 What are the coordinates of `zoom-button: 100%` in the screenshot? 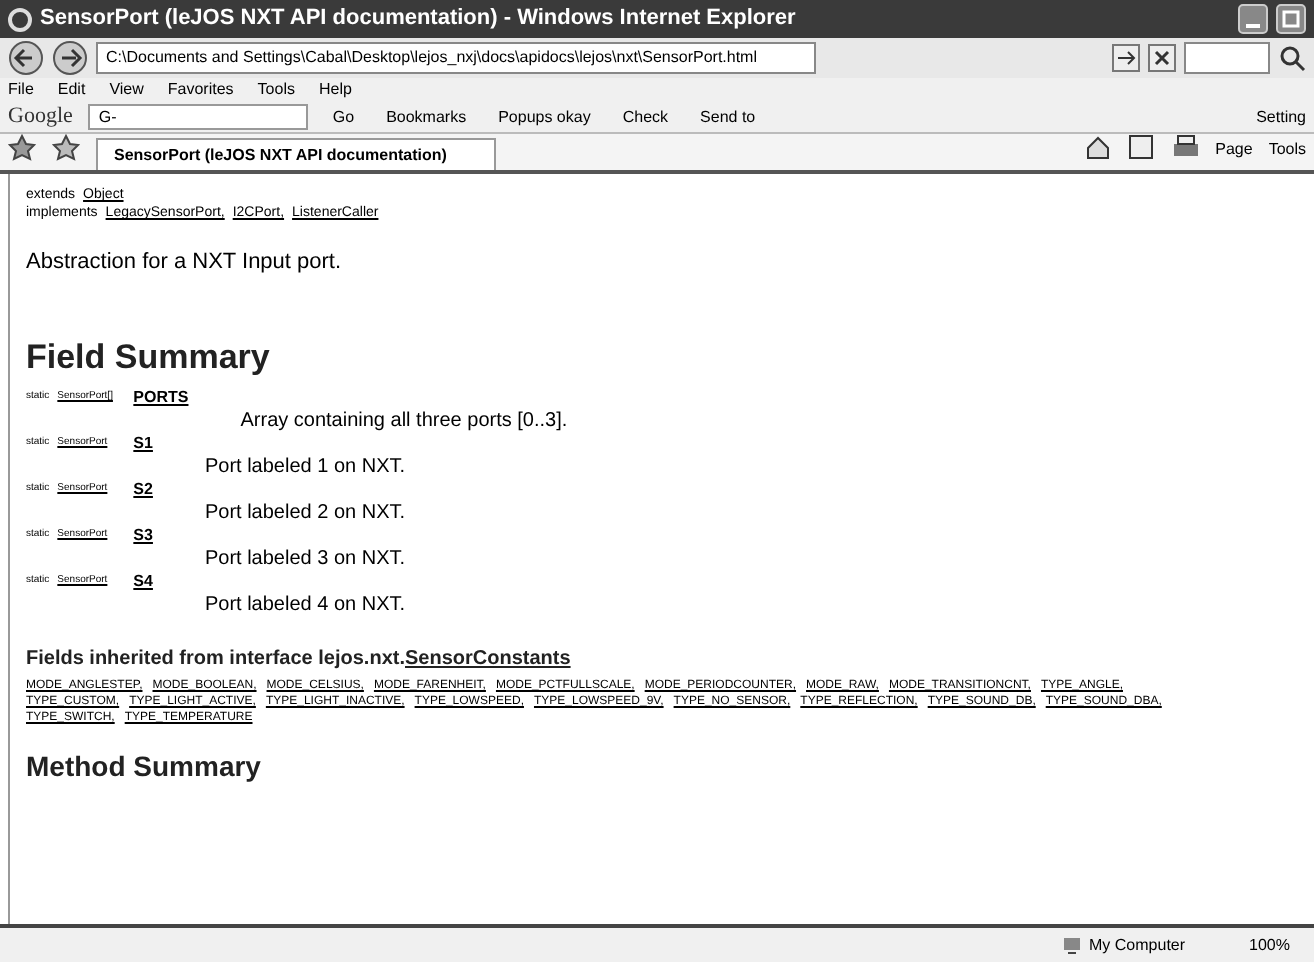 It's located at (1269, 945).